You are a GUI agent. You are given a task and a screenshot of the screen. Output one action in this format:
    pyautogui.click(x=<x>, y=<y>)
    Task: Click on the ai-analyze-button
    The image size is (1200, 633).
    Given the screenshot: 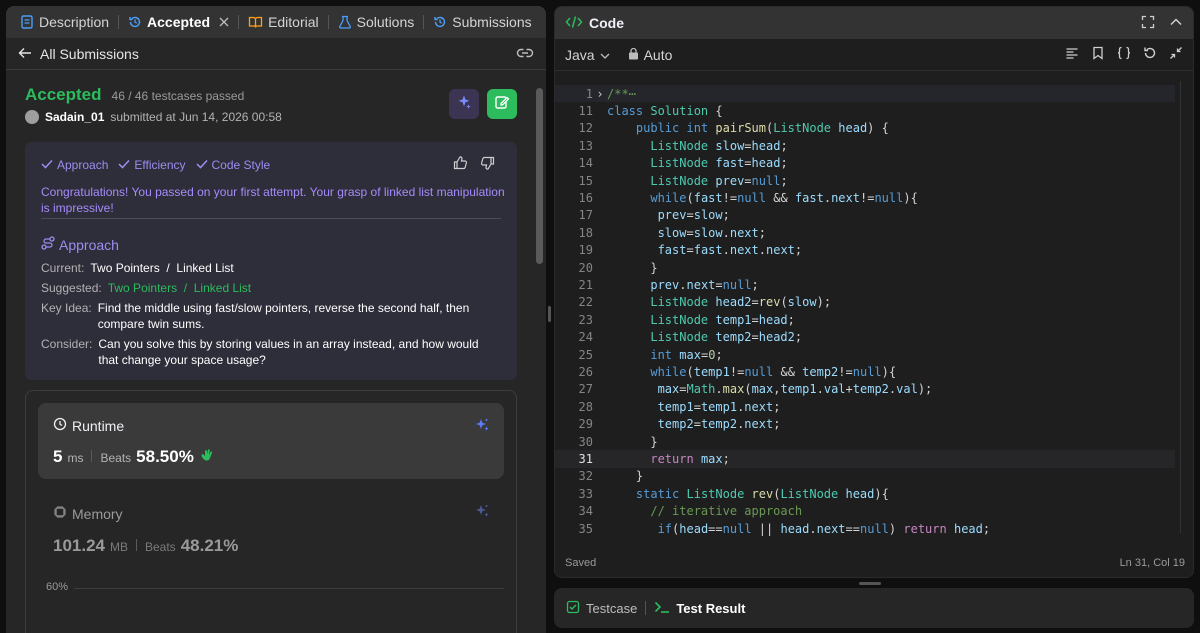 What is the action you would take?
    pyautogui.click(x=464, y=104)
    